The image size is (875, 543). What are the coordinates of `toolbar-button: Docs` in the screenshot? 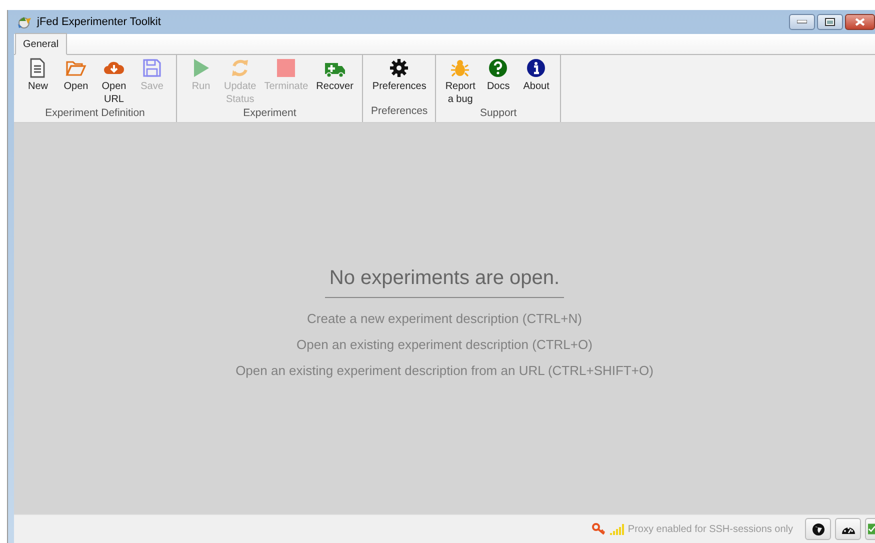 It's located at (498, 80).